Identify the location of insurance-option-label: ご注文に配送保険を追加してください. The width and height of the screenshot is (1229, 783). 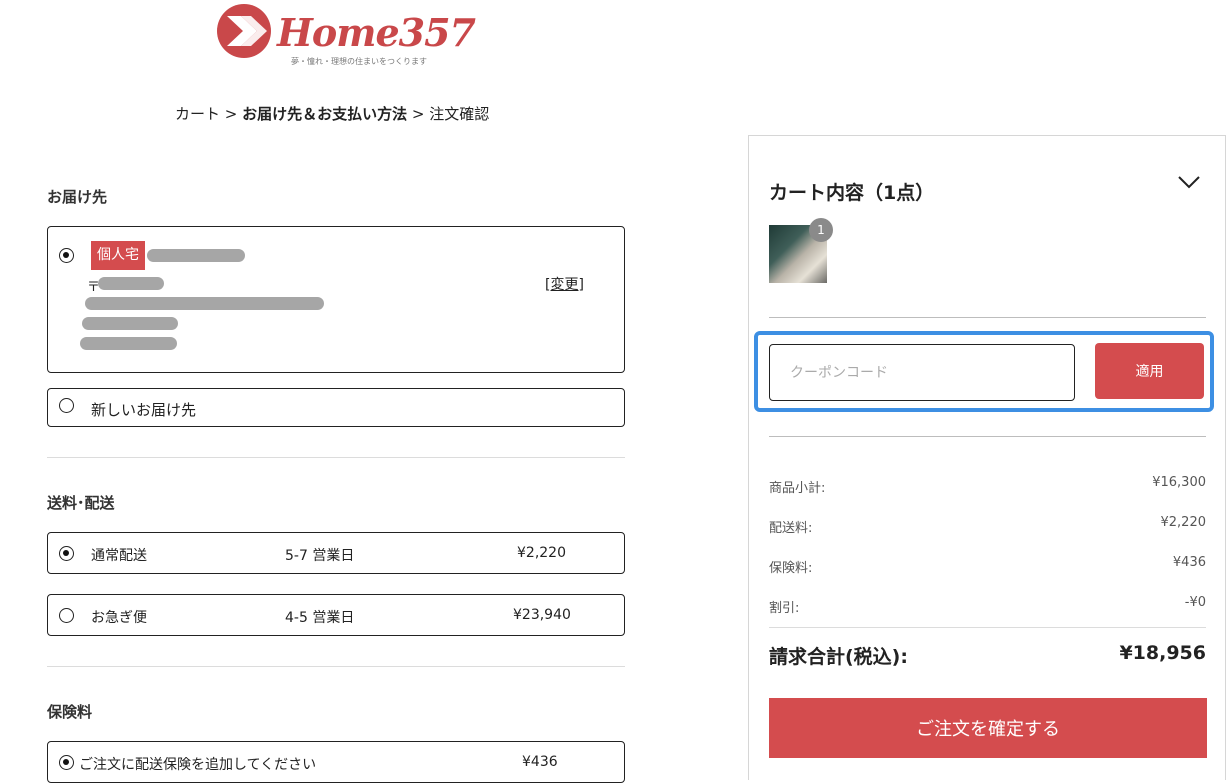
(198, 765).